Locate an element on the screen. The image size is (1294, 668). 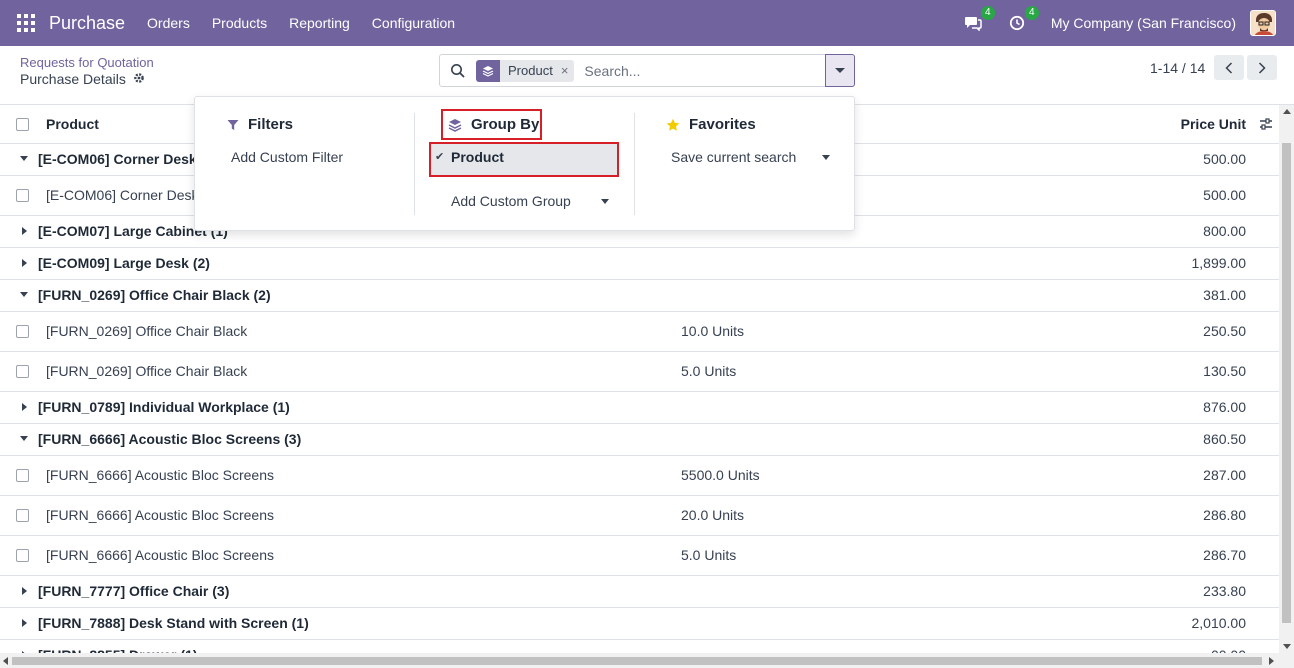
price-unit-cell: 250.50 is located at coordinates (1224, 331).